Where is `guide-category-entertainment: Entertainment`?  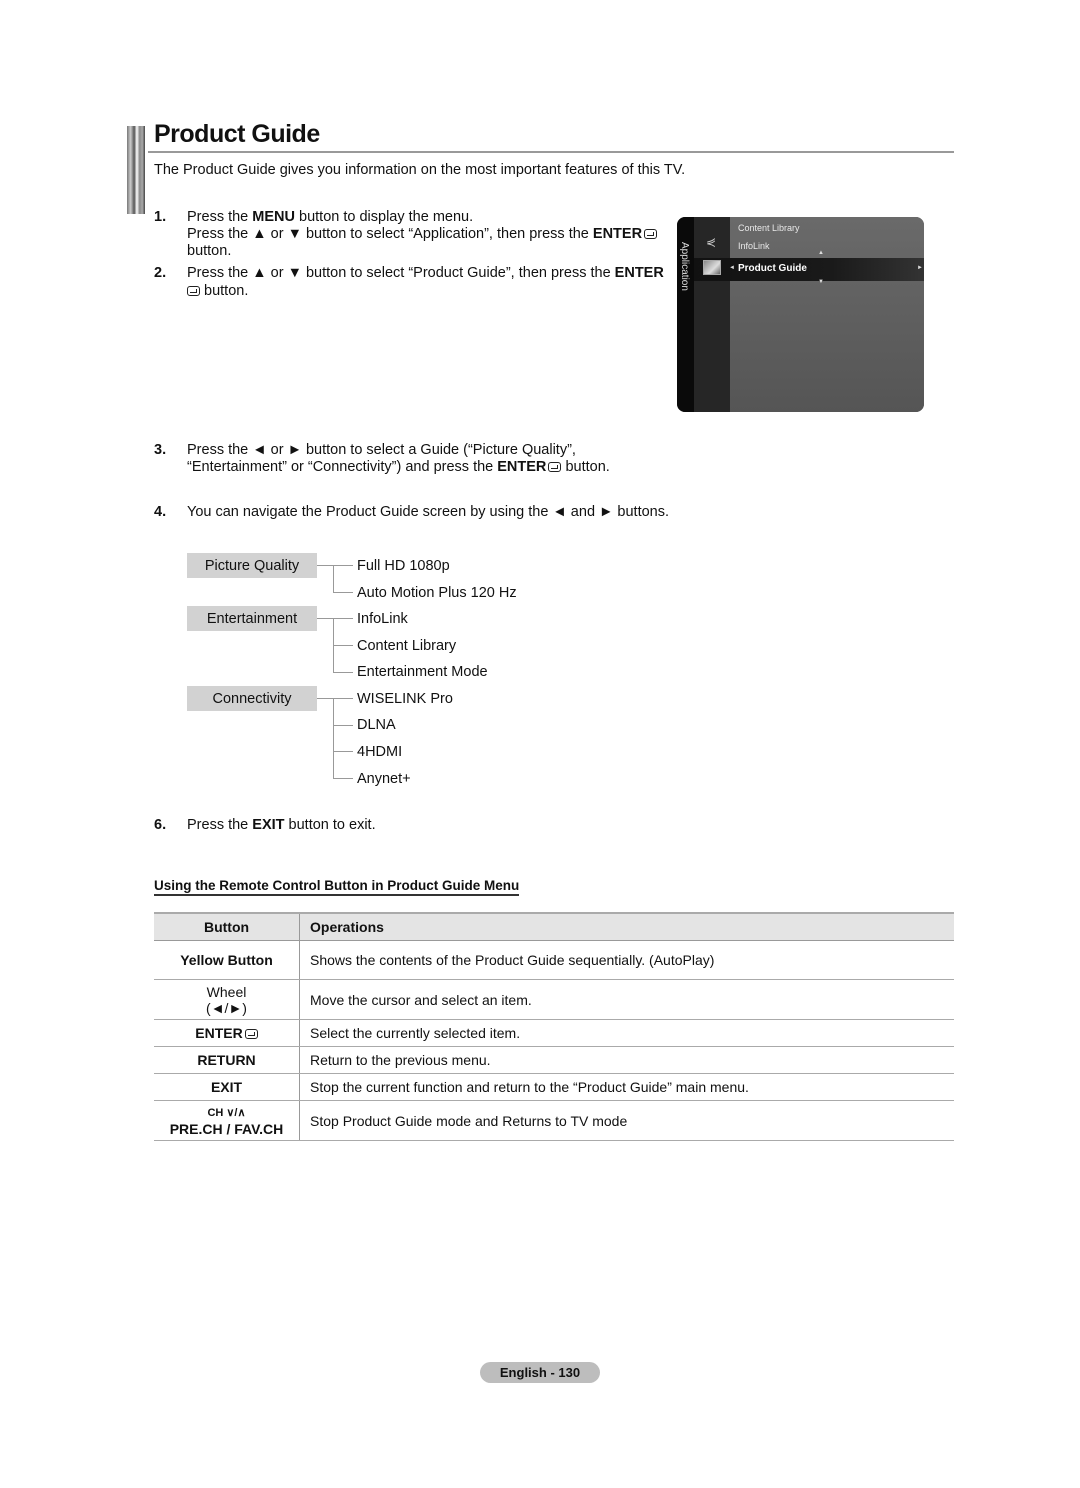 guide-category-entertainment: Entertainment is located at coordinates (252, 618).